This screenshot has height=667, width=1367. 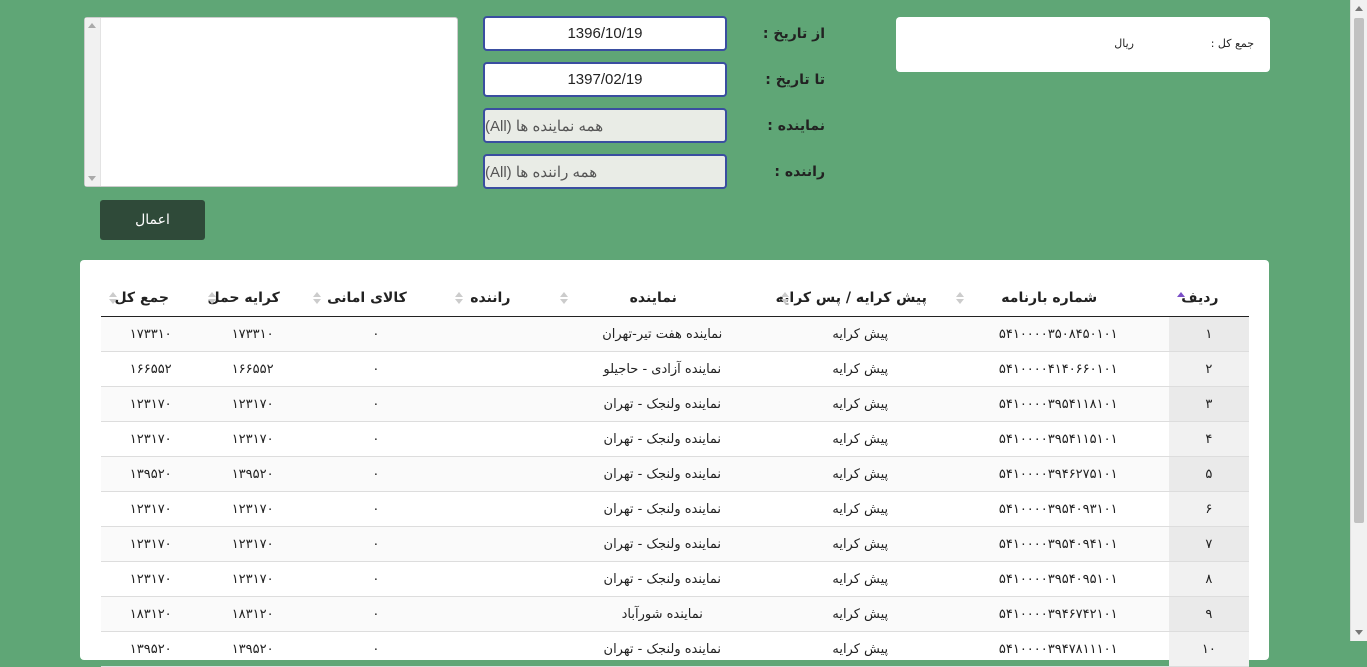 I want to click on column-header-label: جمع کل, so click(x=141, y=298).